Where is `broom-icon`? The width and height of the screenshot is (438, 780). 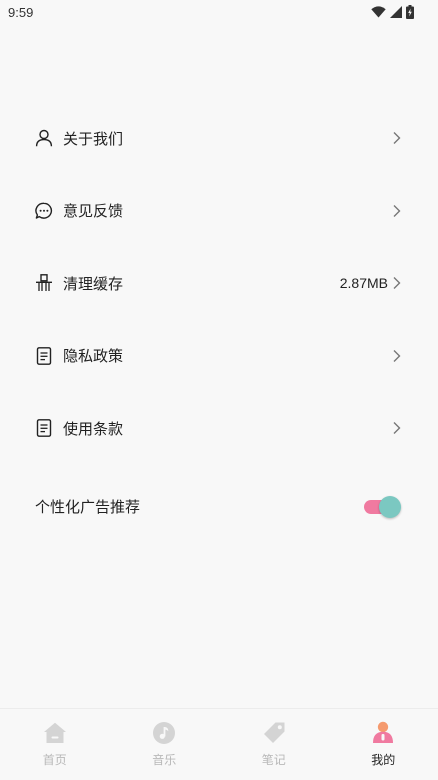
broom-icon is located at coordinates (44, 283).